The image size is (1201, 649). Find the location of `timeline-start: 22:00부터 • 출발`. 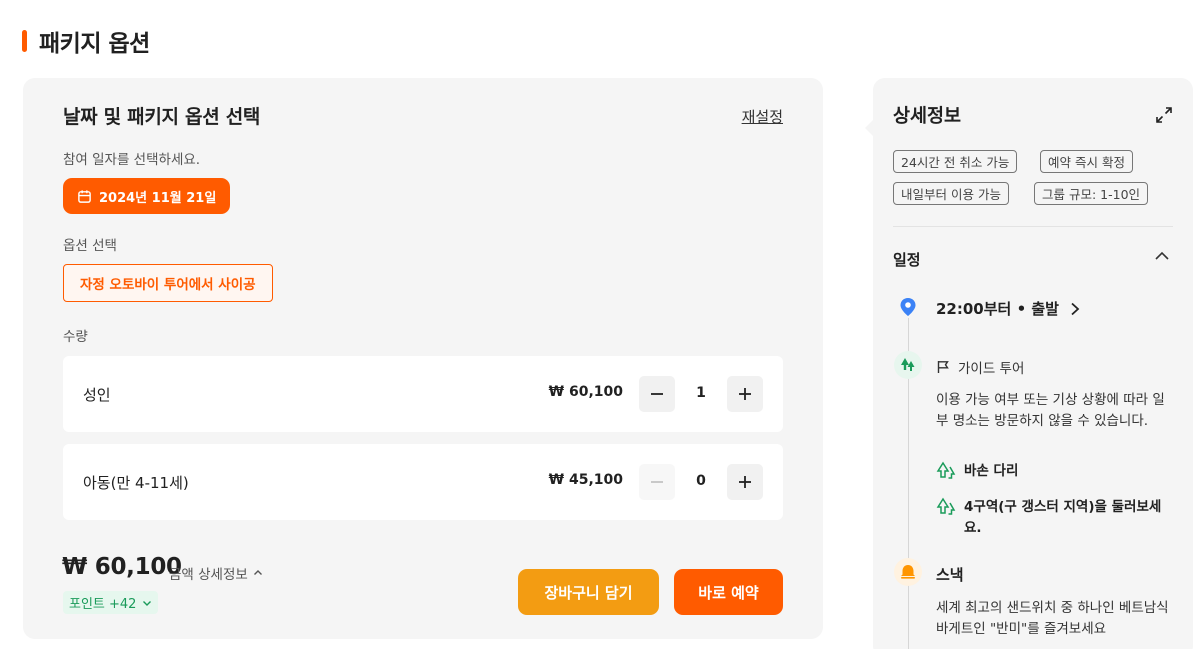

timeline-start: 22:00부터 • 출발 is located at coordinates (1008, 308).